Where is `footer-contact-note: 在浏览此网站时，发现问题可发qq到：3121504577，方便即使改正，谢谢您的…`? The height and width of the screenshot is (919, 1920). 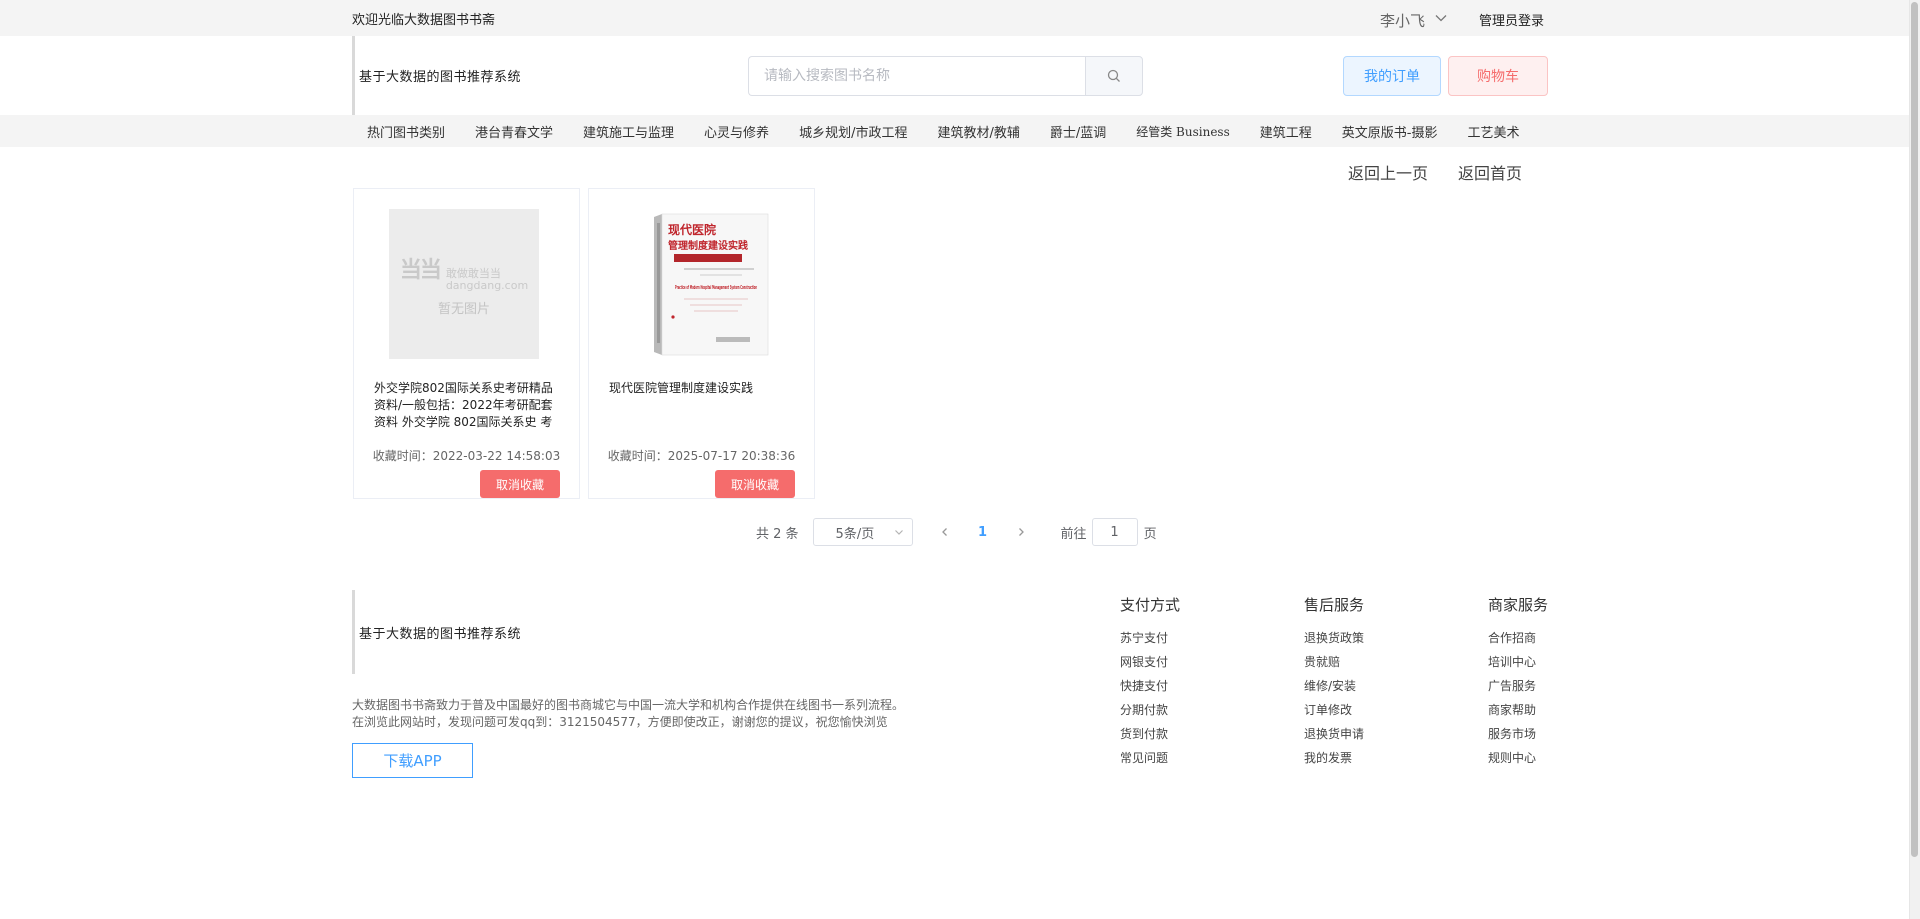
footer-contact-note: 在浏览此网站时，发现问题可发qq到：3121504577，方便即使改正，谢谢您的… is located at coordinates (620, 722).